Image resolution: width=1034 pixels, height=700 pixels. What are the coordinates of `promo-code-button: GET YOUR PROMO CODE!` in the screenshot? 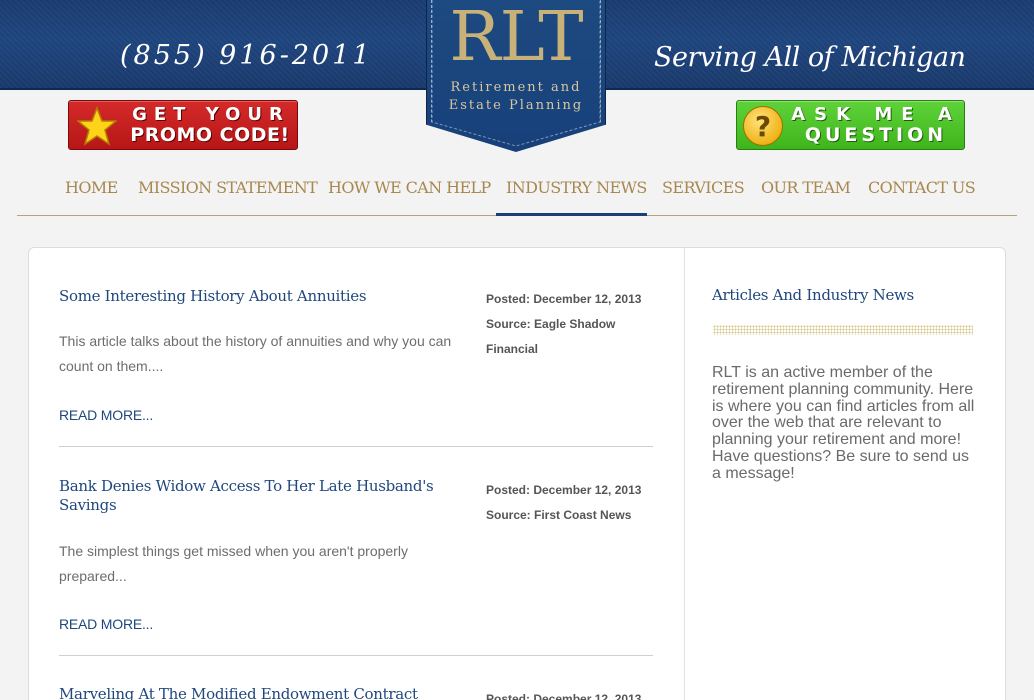 It's located at (183, 125).